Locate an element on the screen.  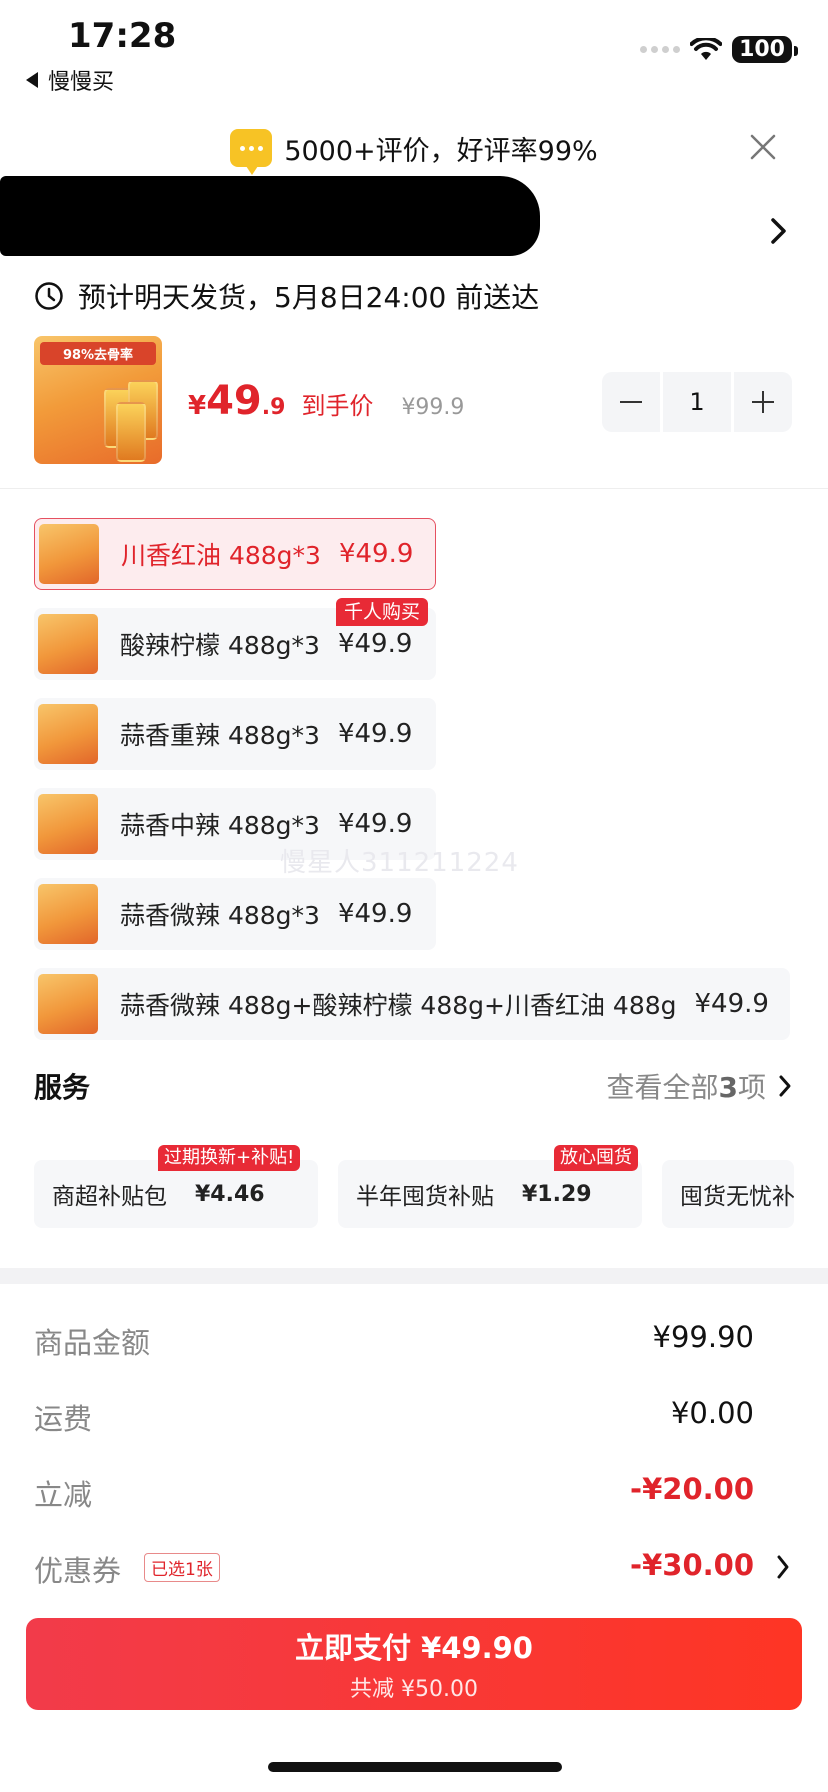
price-row: ¥49.9 到手价 ¥99.9 is located at coordinates (326, 401).